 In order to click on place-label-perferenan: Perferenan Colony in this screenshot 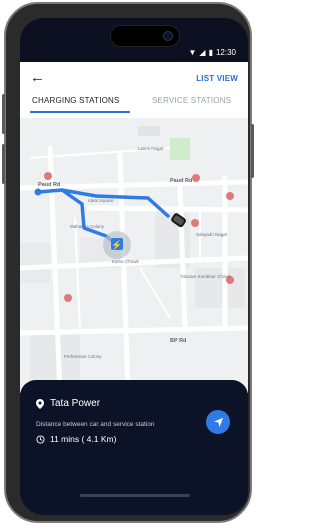, I will do `click(83, 356)`.